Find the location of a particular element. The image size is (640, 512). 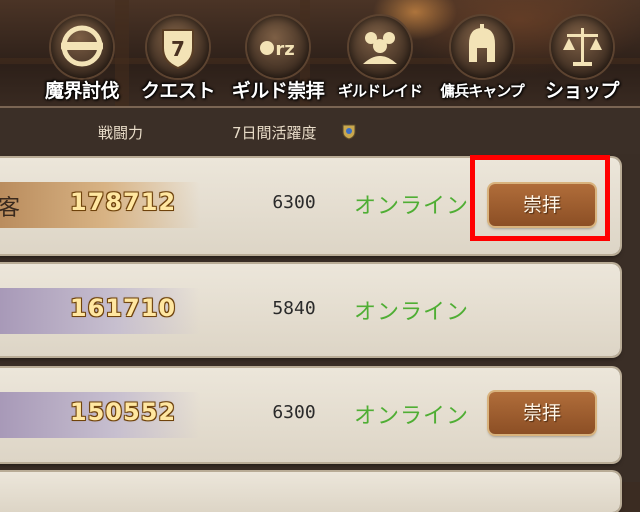

nav-item-guild-raid: ギルドレイド is located at coordinates (380, 61).